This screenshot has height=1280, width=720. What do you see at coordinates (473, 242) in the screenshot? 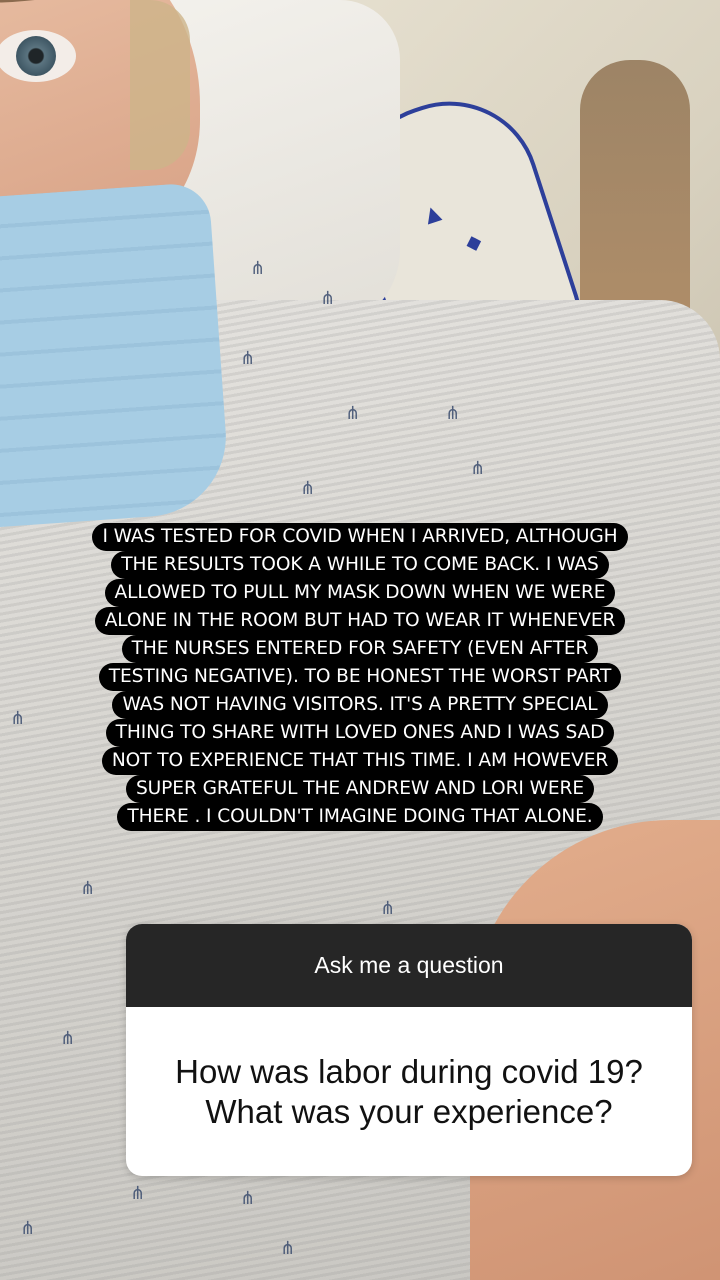
I see `bed-control-icon: ◆` at bounding box center [473, 242].